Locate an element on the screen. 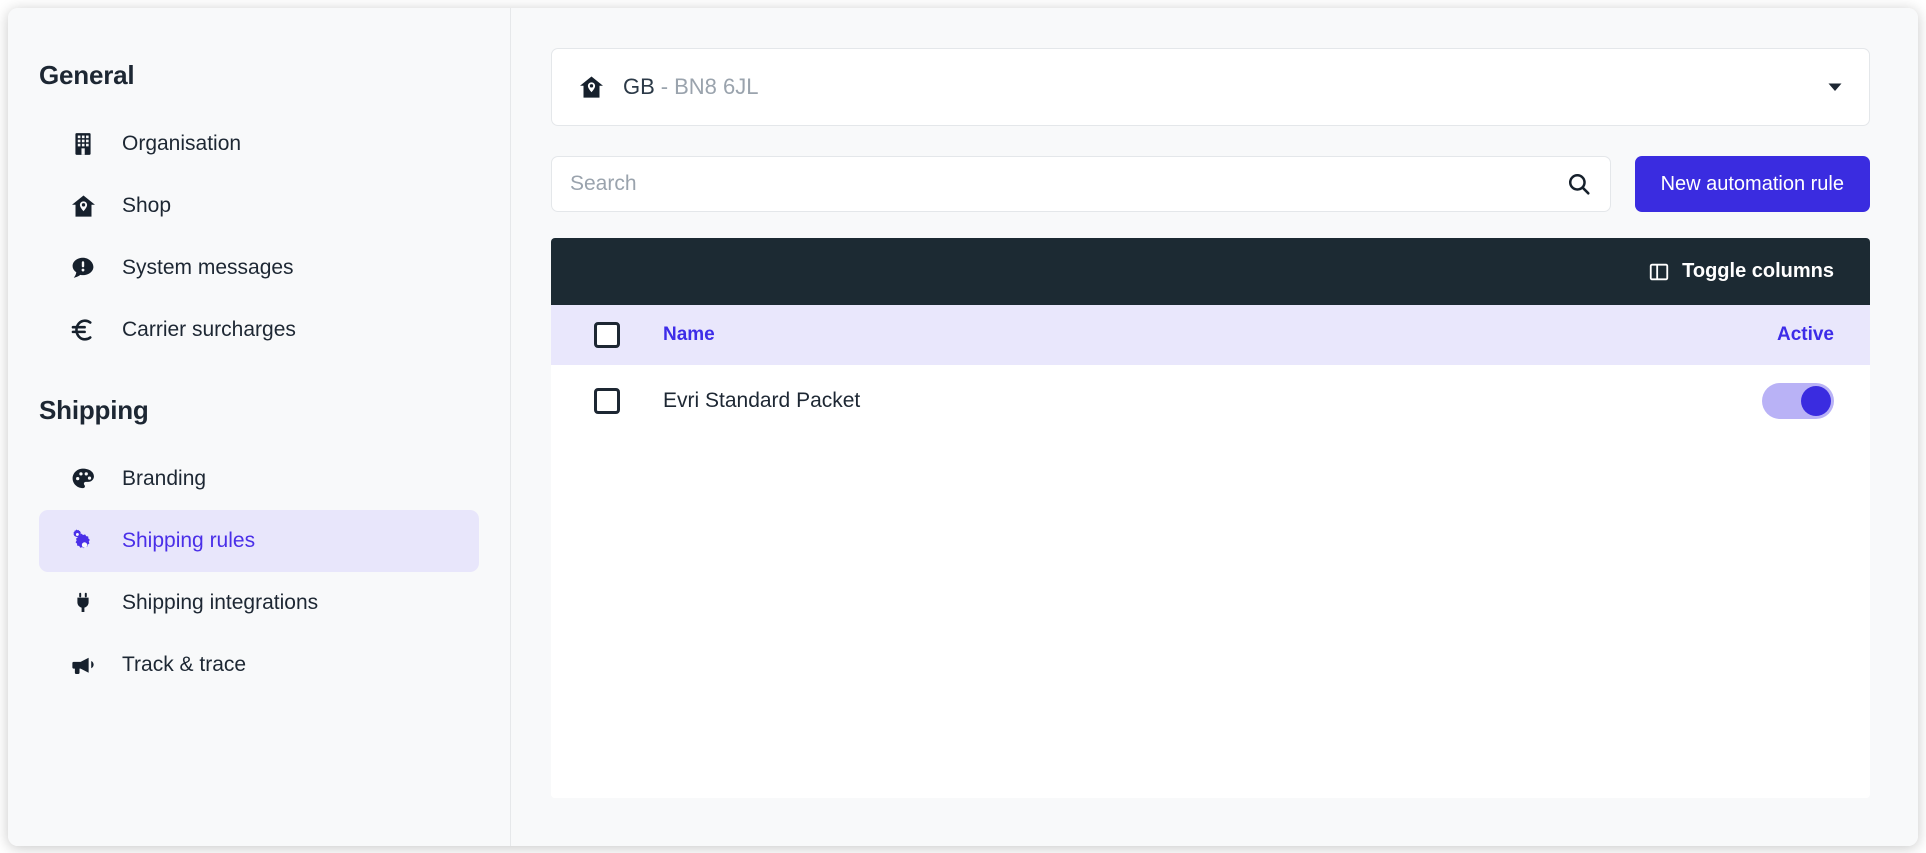  euro-icon is located at coordinates (83, 330).